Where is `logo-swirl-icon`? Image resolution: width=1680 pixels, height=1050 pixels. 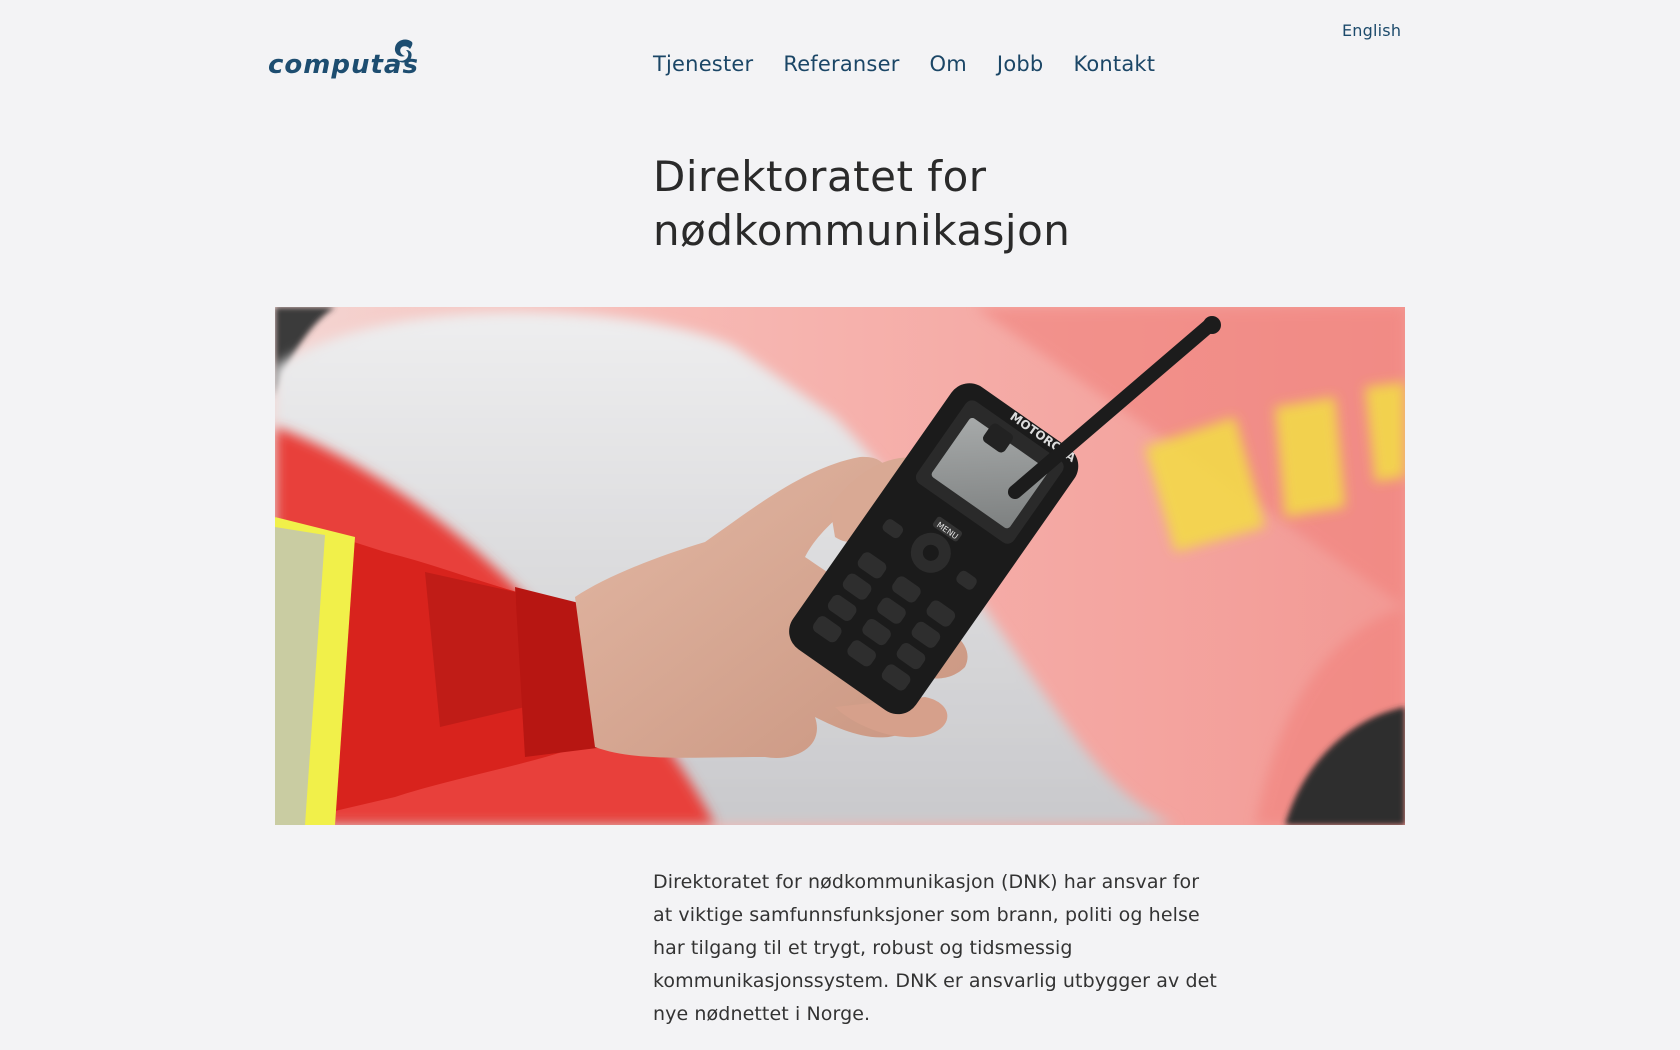 logo-swirl-icon is located at coordinates (403, 51).